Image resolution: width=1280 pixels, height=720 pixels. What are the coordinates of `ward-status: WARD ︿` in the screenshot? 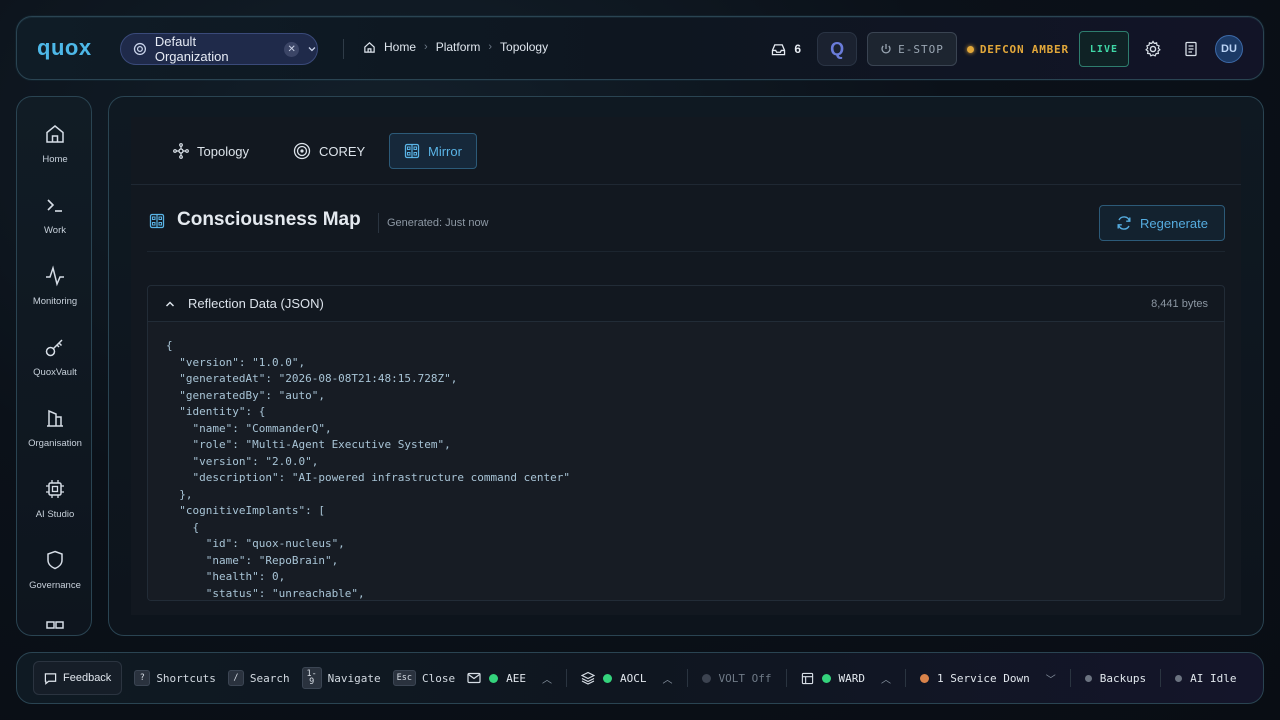 It's located at (846, 678).